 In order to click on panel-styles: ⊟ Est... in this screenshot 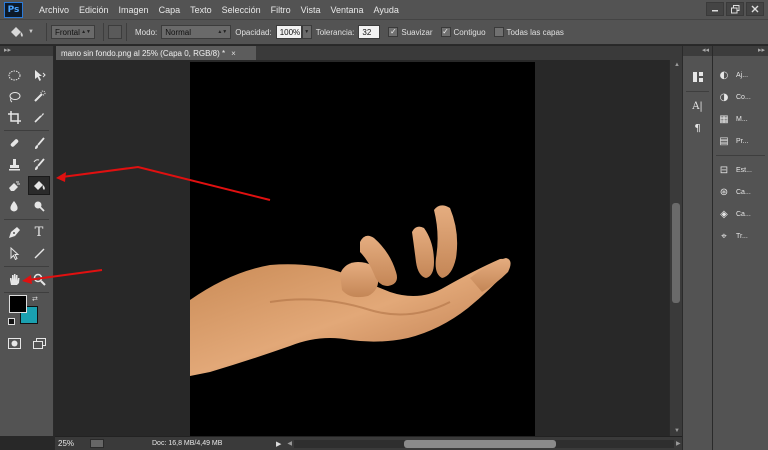, I will do `click(740, 170)`.